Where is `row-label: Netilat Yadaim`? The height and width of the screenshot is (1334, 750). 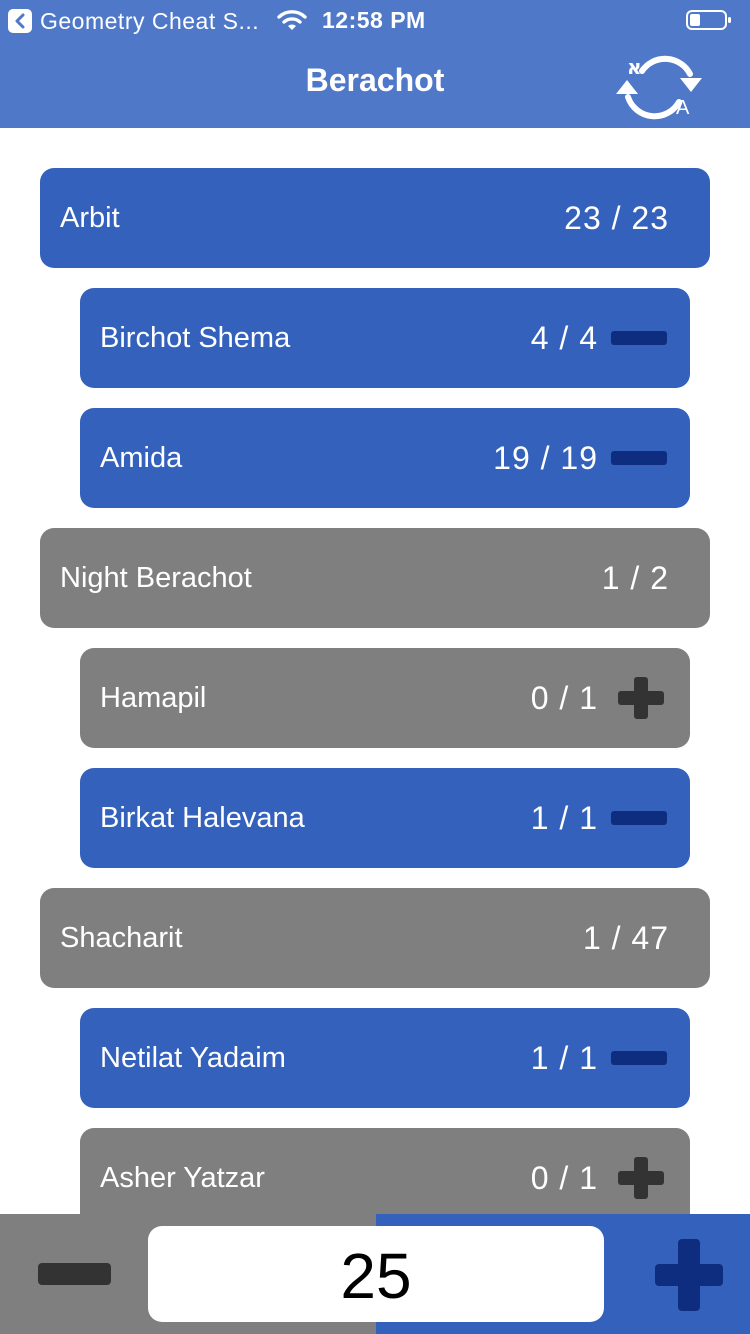 row-label: Netilat Yadaim is located at coordinates (193, 1058).